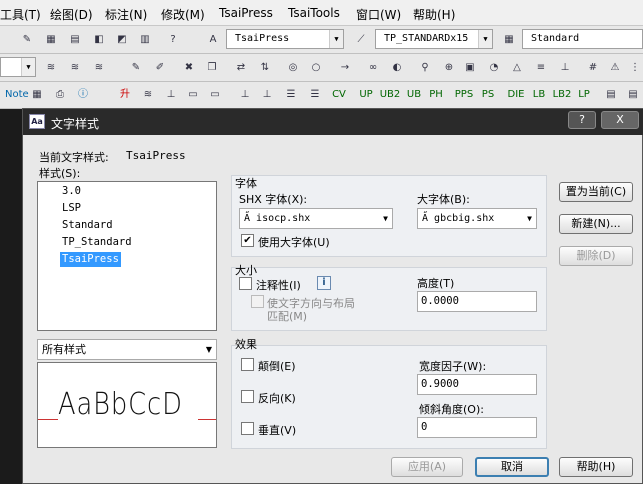  Describe the element at coordinates (494, 67) in the screenshot. I see `zoom-icon: ◔` at that location.